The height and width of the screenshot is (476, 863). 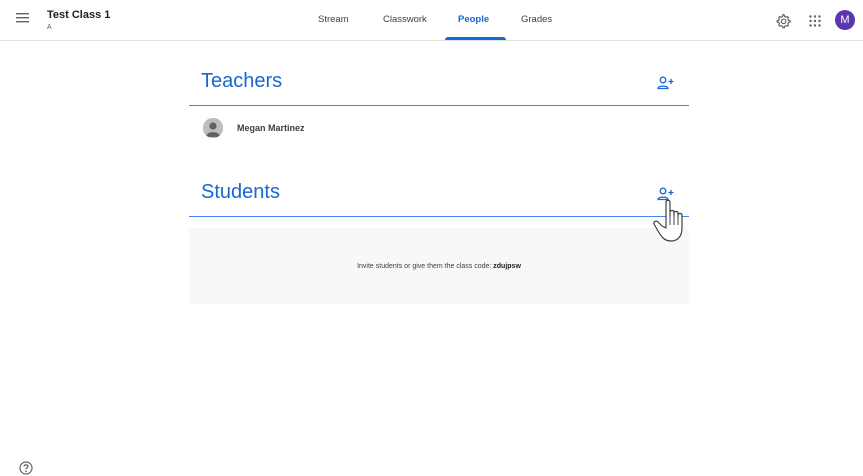 I want to click on tab-classwork: Classwork, so click(x=405, y=19).